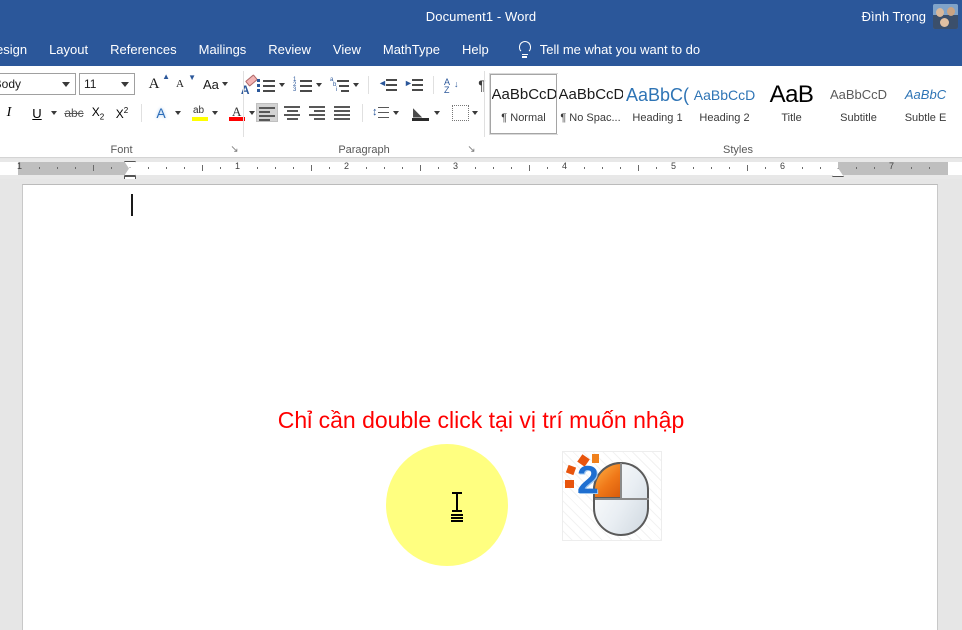 The width and height of the screenshot is (962, 630). I want to click on text-effects-button: A, so click(161, 113).